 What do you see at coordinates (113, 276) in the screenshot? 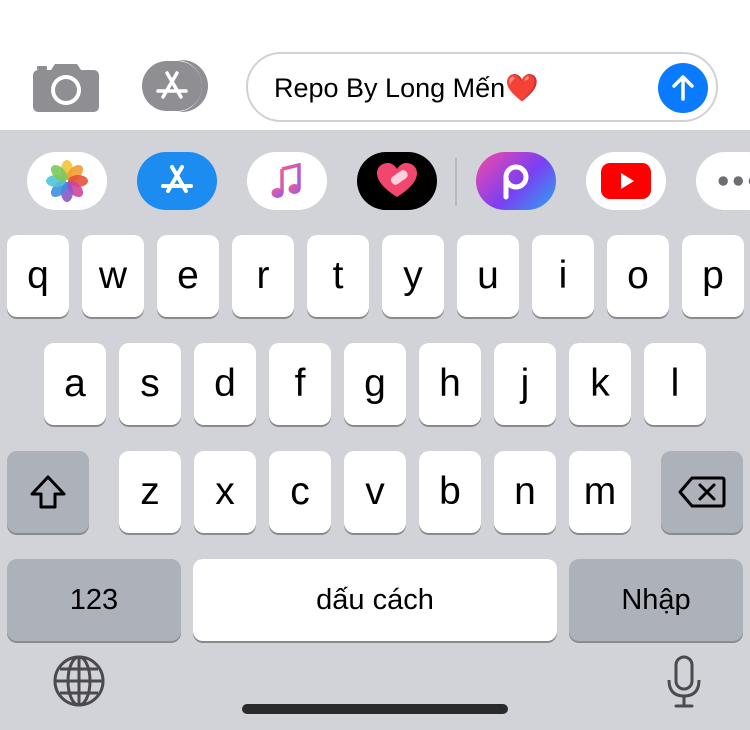
I see `key-w: w` at bounding box center [113, 276].